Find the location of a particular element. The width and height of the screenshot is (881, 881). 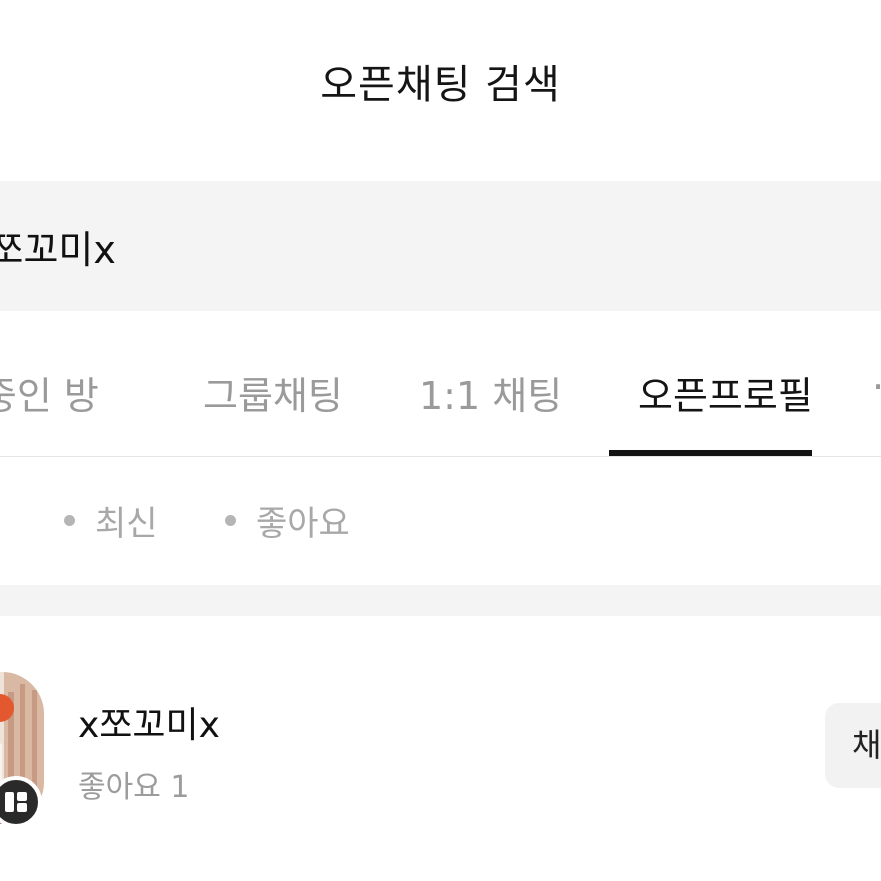

tab-group-chat: 그룹채팅 is located at coordinates (273, 392).